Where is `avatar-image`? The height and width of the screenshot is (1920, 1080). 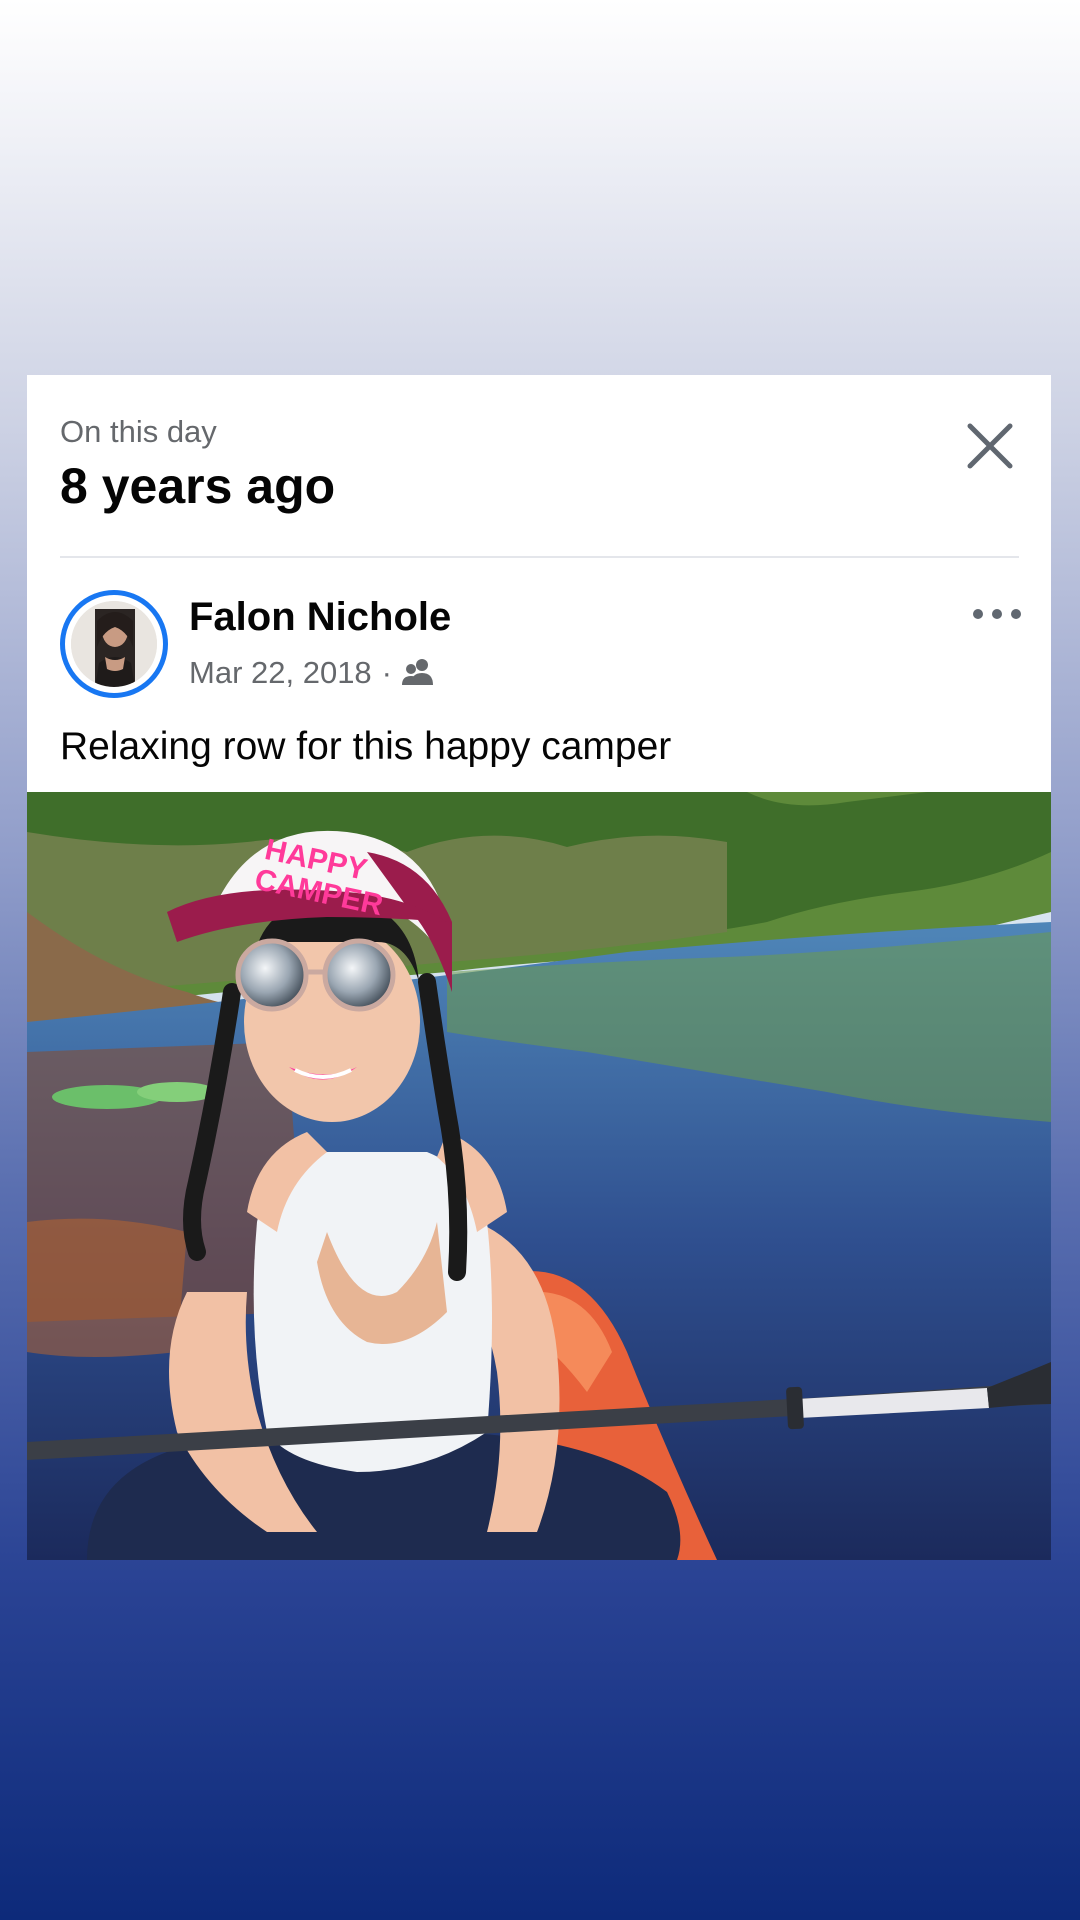 avatar-image is located at coordinates (114, 644).